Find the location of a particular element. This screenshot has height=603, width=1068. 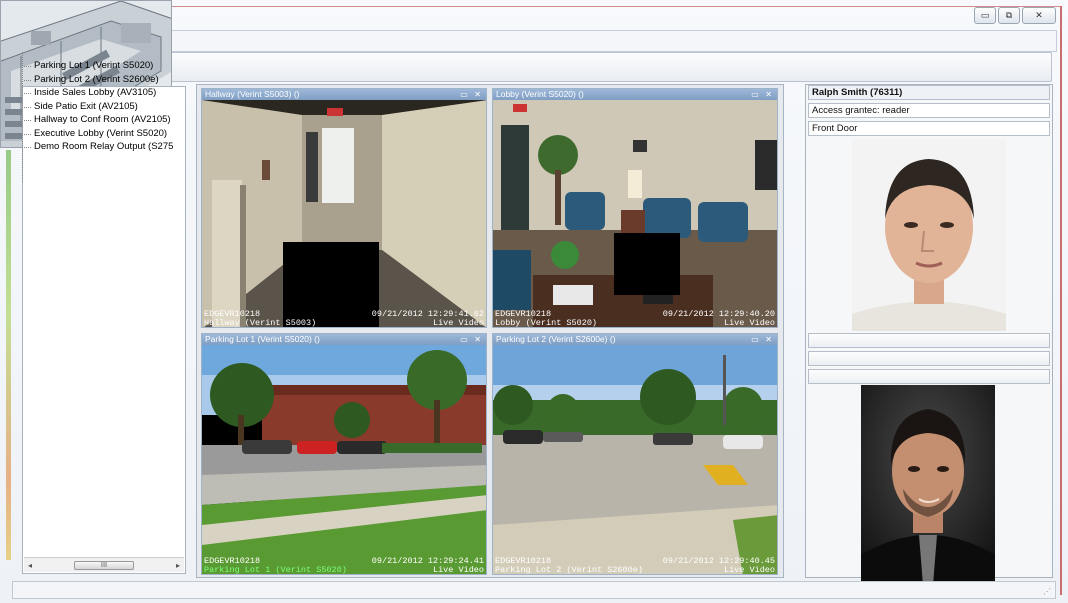

scroll-thumb: III is located at coordinates (104, 565).